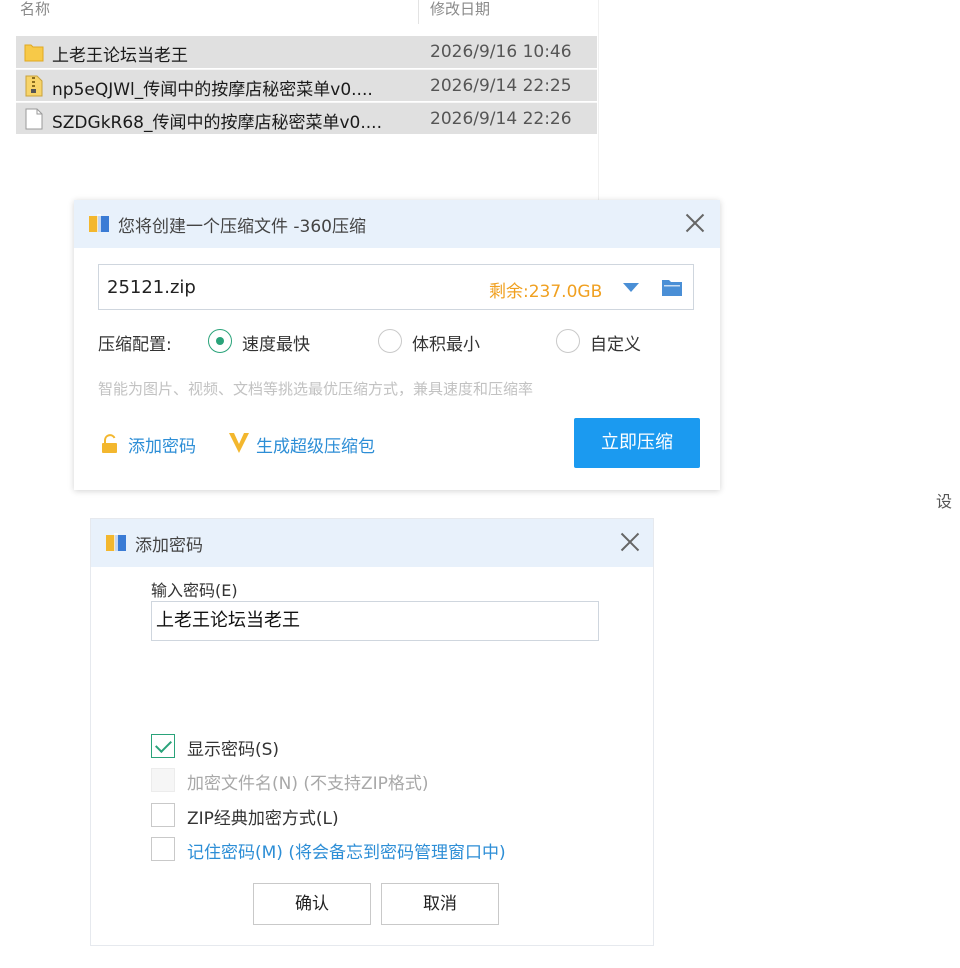 The height and width of the screenshot is (968, 960). I want to click on file-date: 2026/9/16 10:46, so click(501, 52).